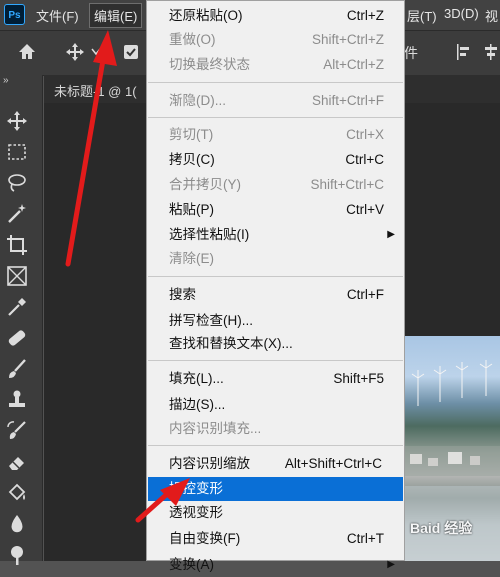 This screenshot has width=500, height=577. I want to click on menu-3d: 3D(D), so click(461, 13).